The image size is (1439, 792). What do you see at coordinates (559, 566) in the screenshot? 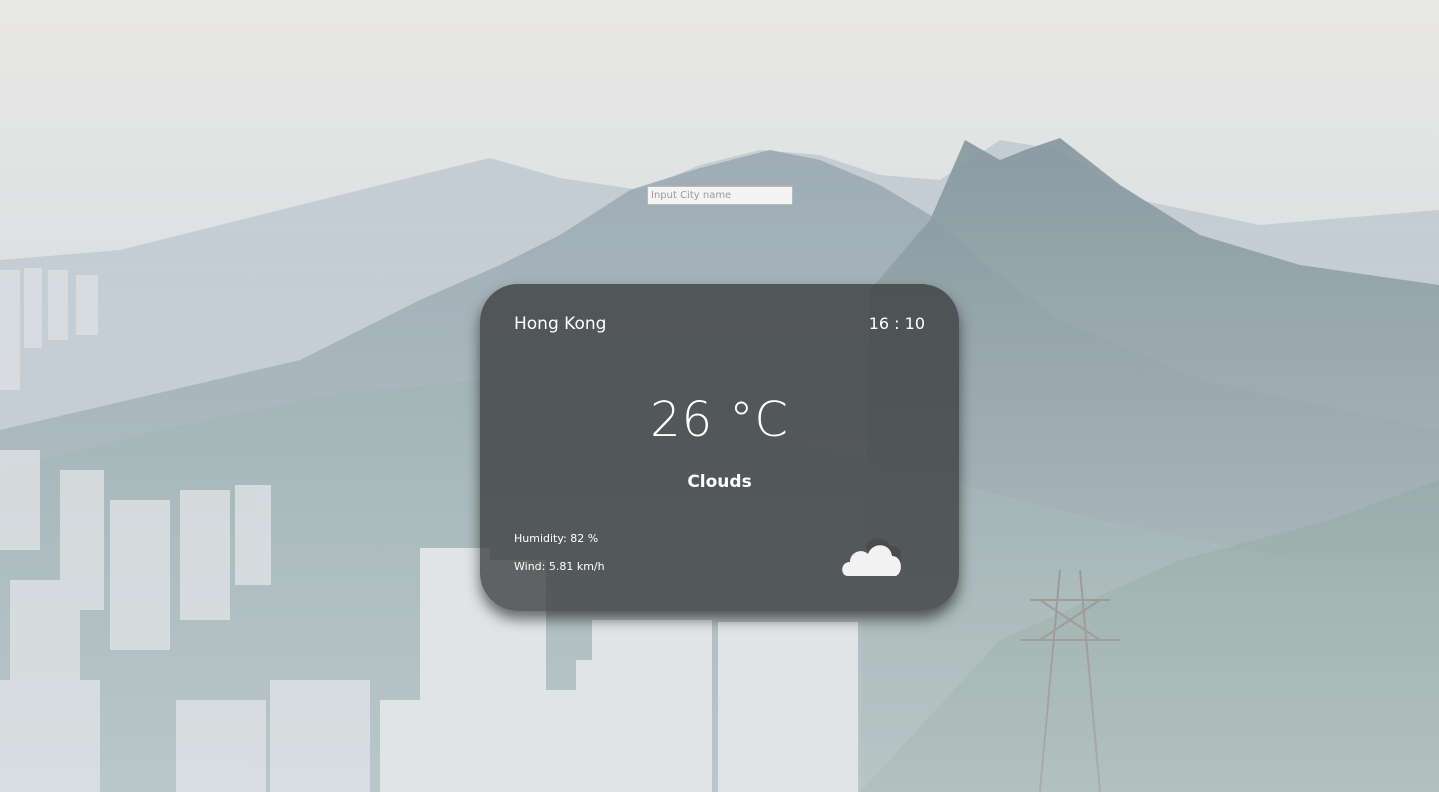
I see `wind-text: Wind: 5.81 km/h` at bounding box center [559, 566].